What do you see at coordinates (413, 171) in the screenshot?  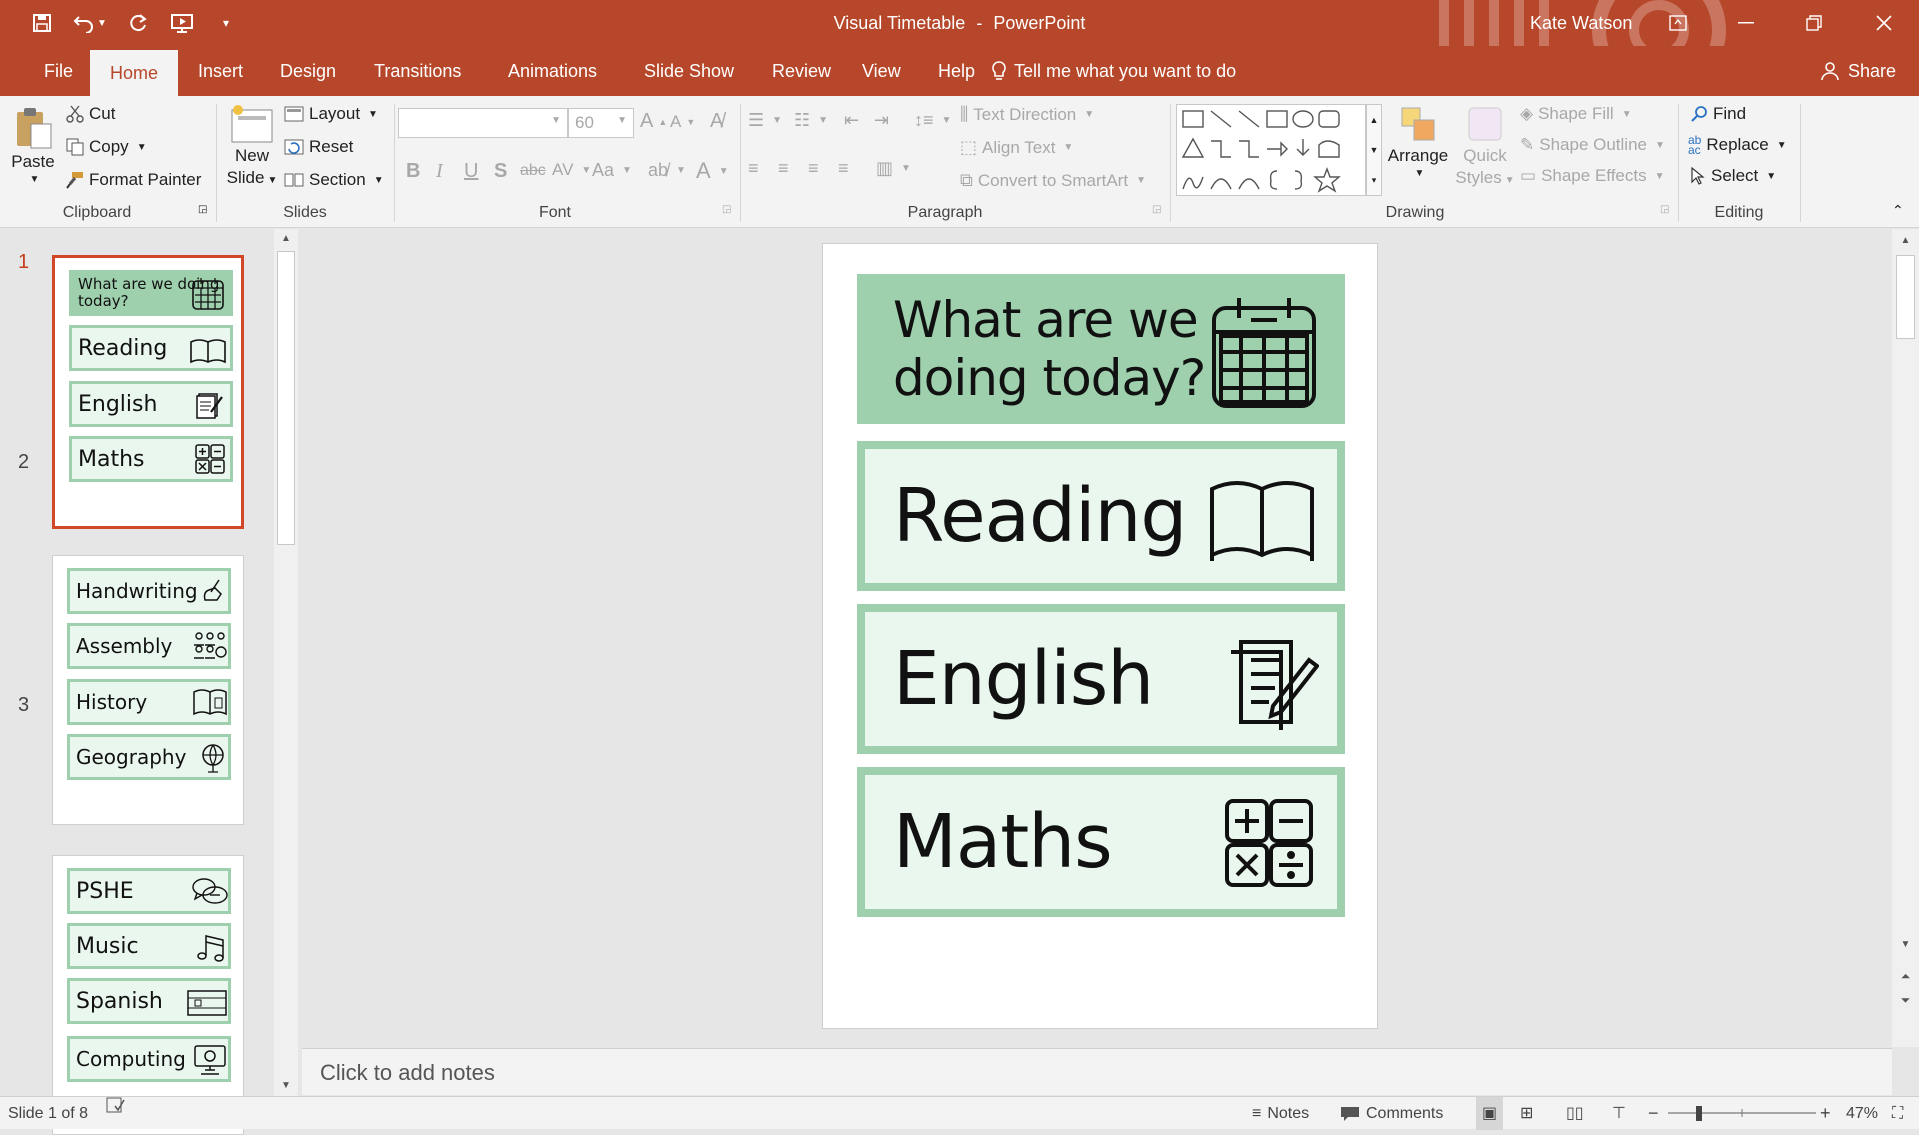 I see `bold-icon: B` at bounding box center [413, 171].